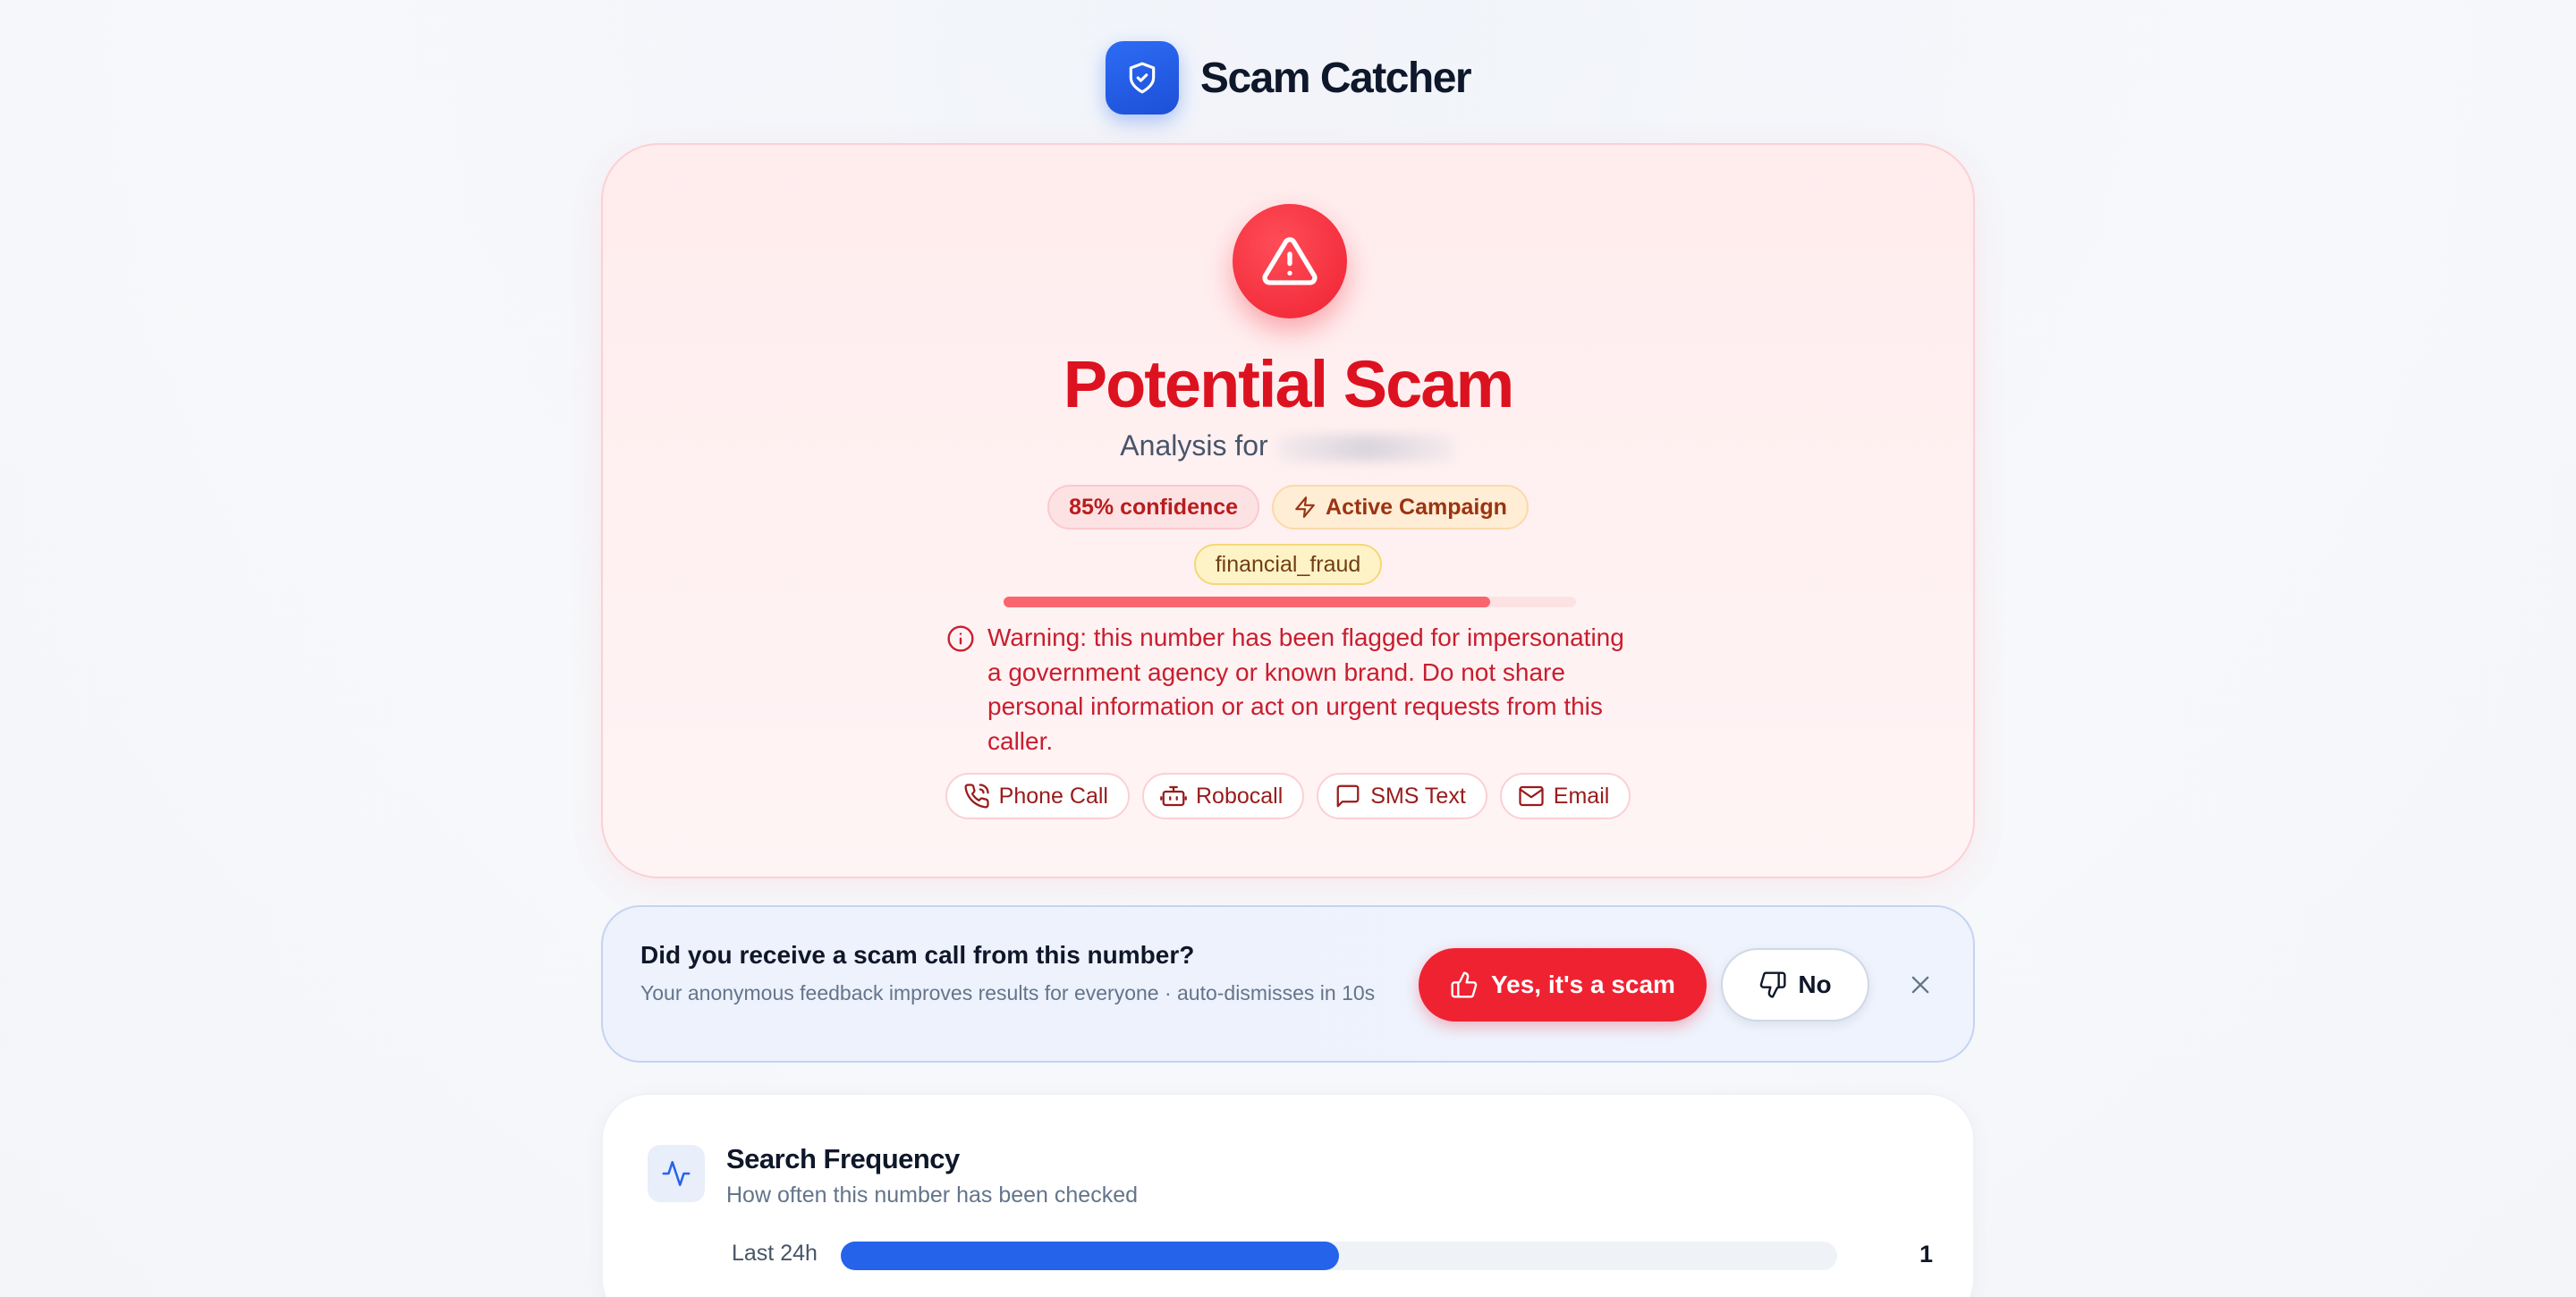 This screenshot has width=2576, height=1297. Describe the element at coordinates (1348, 796) in the screenshot. I see `message-square-icon` at that location.